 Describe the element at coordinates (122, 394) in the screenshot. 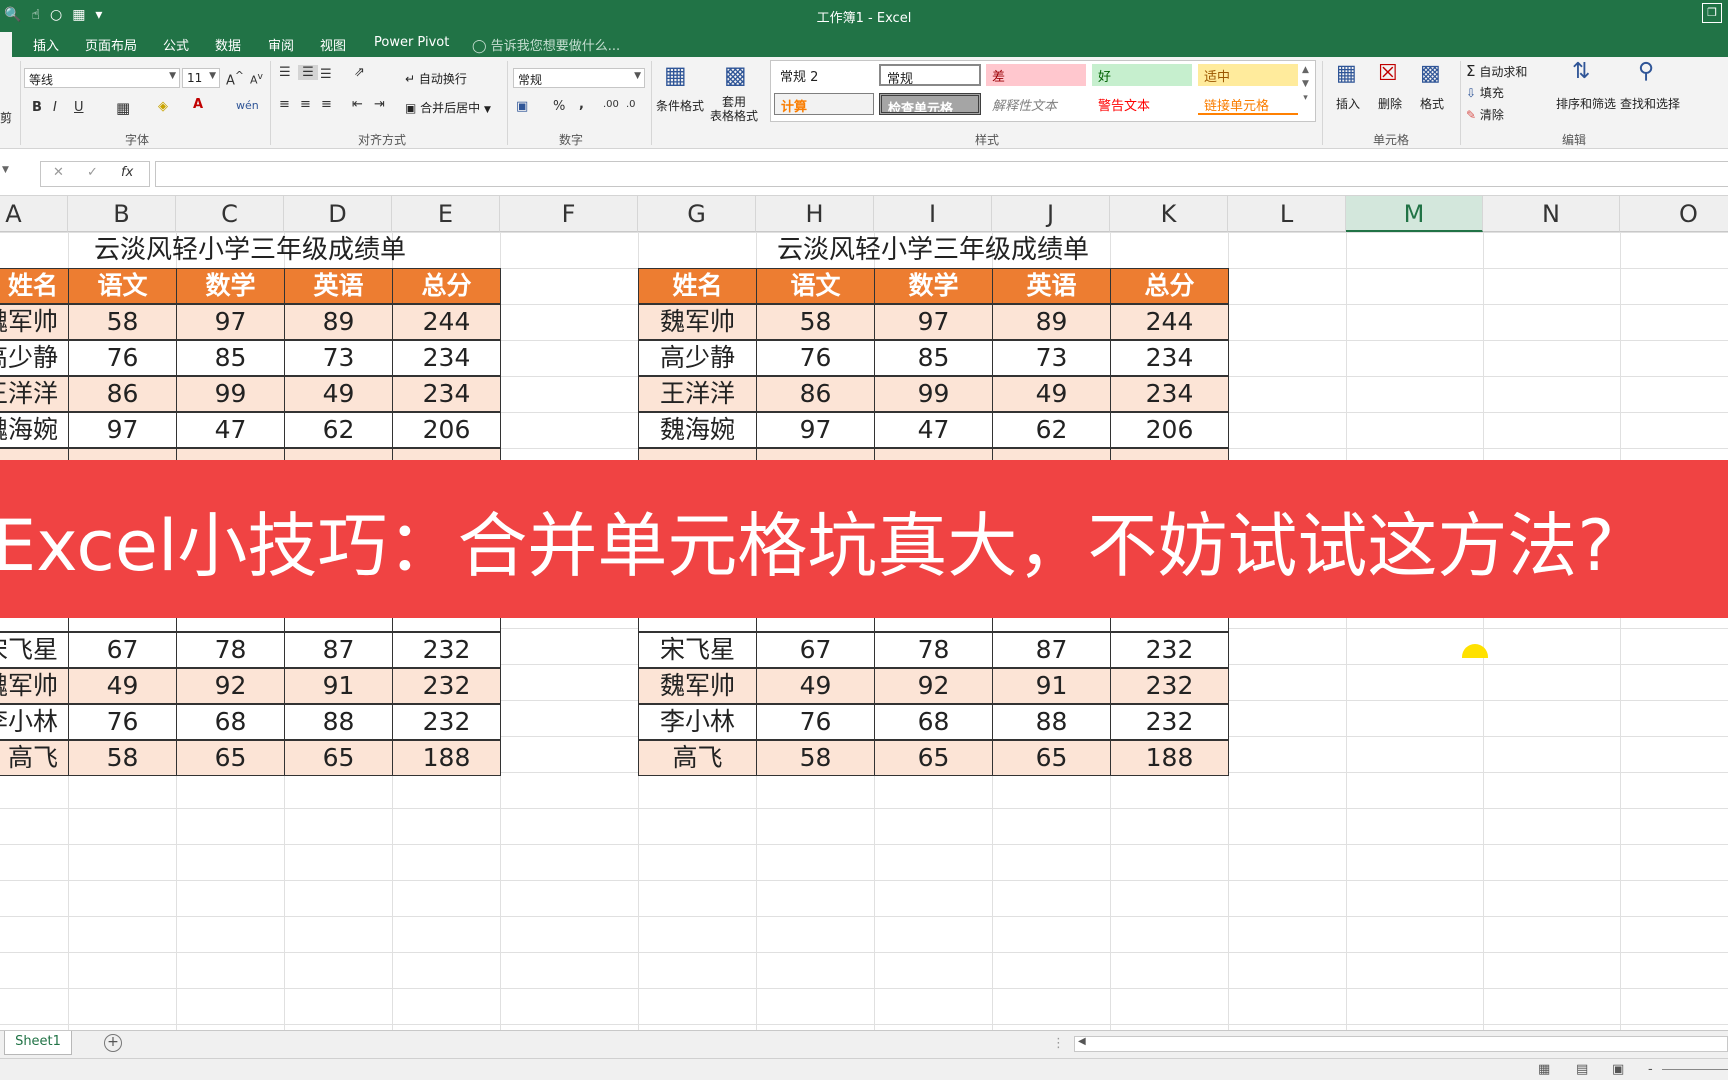

I see `left-table-row-cell: 86` at that location.